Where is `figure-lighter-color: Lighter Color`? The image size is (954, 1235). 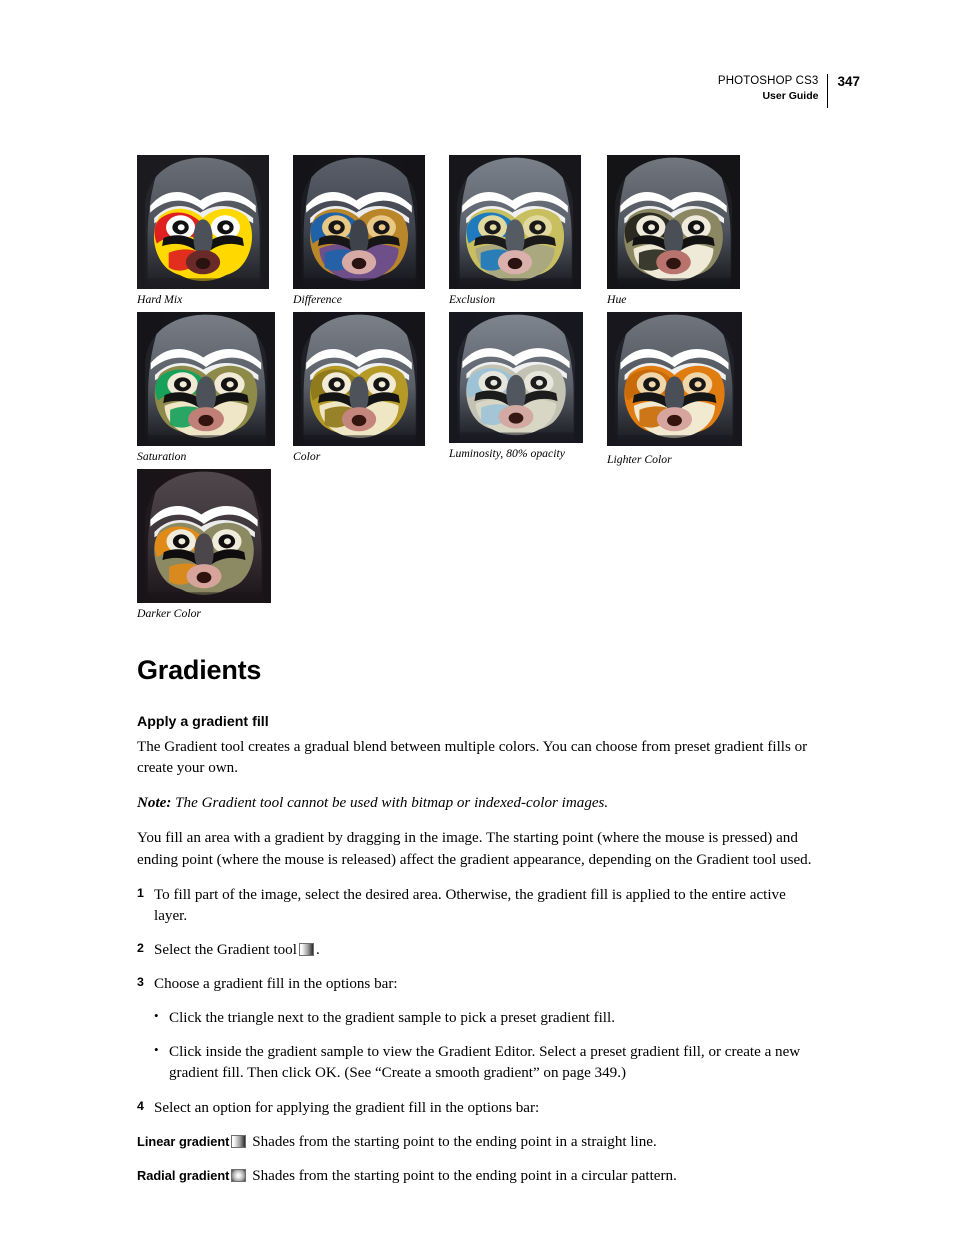
figure-lighter-color: Lighter Color is located at coordinates (674, 389).